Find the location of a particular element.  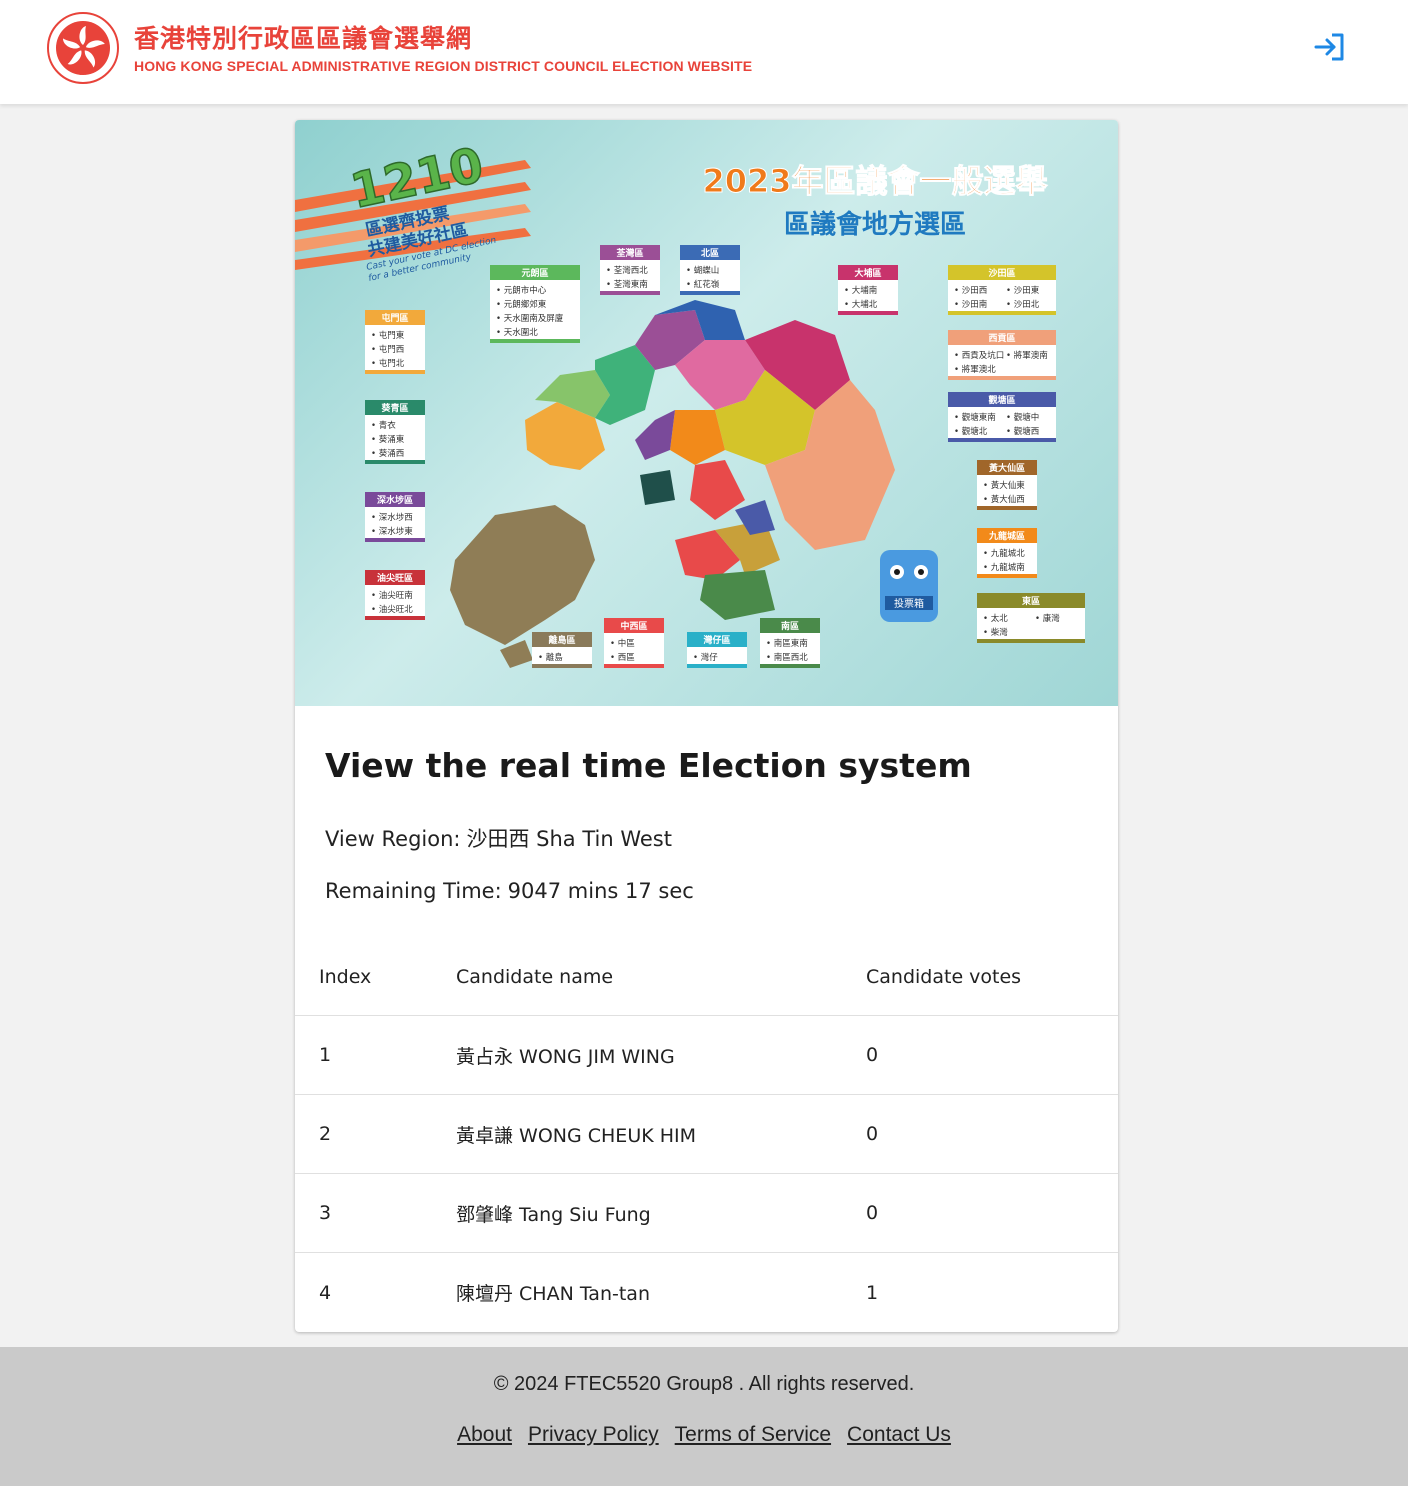

header-candidate-votes: Candidate votes is located at coordinates (944, 976).